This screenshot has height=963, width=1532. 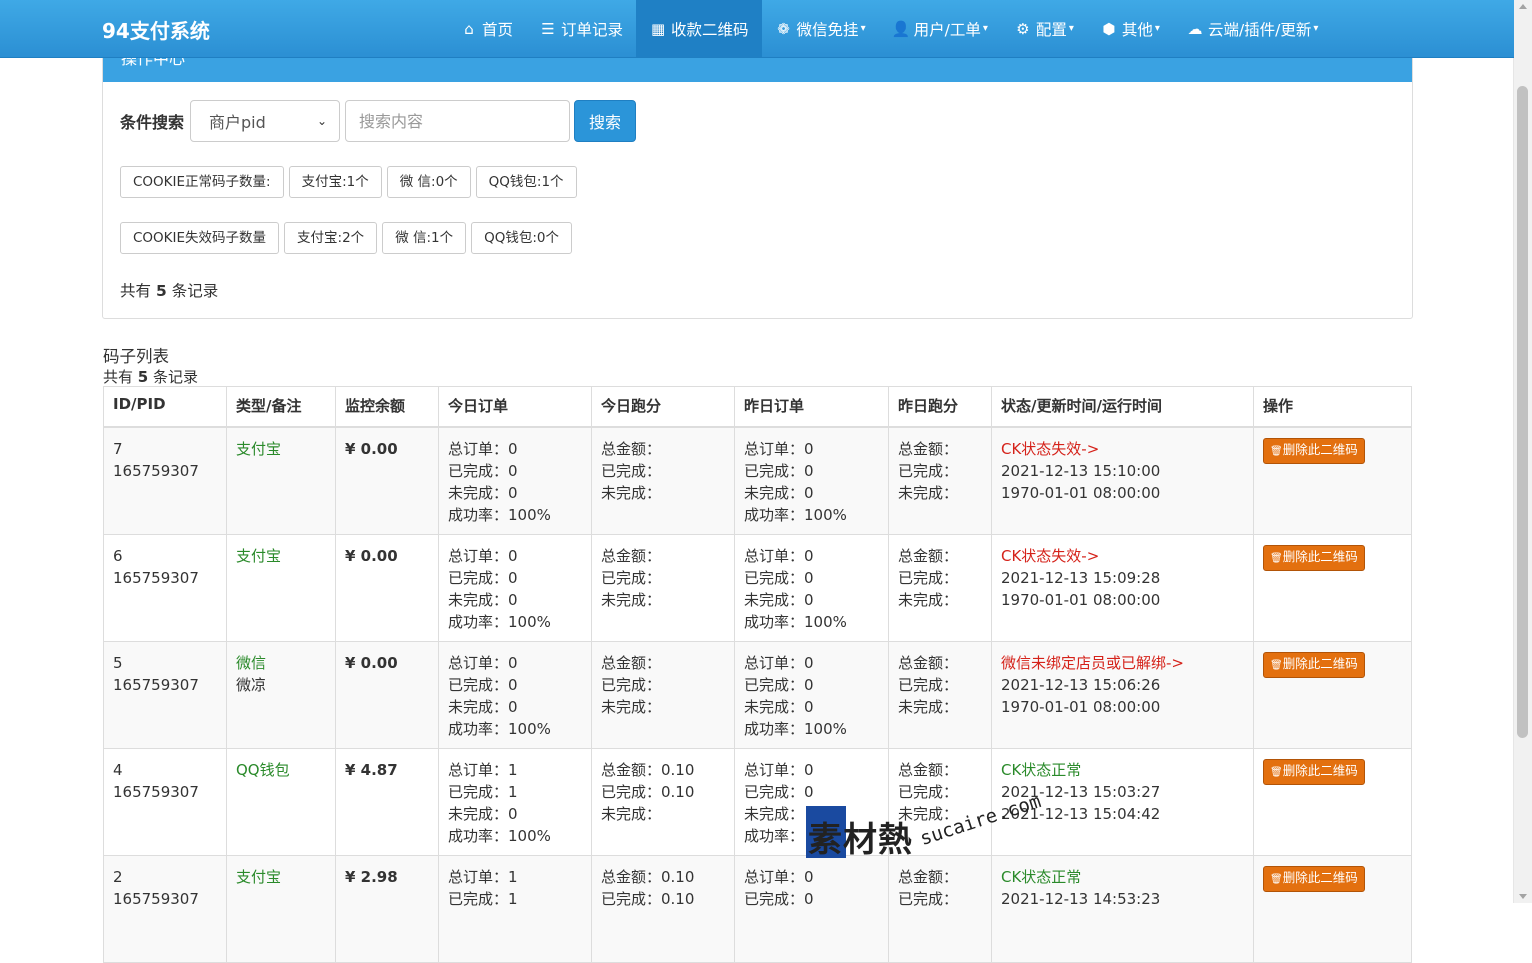 I want to click on cell-yest-orders: 总订单：0 已完成：0, so click(x=811, y=908).